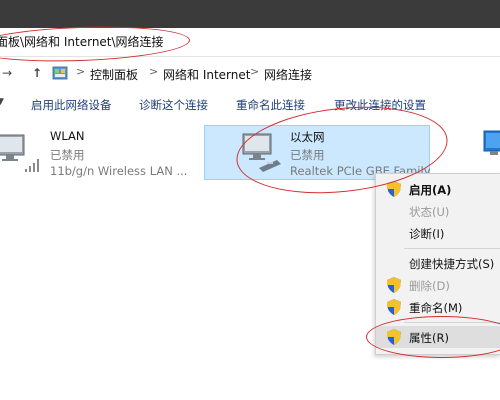 This screenshot has width=500, height=400. What do you see at coordinates (60, 73) in the screenshot?
I see `control-panel-icon` at bounding box center [60, 73].